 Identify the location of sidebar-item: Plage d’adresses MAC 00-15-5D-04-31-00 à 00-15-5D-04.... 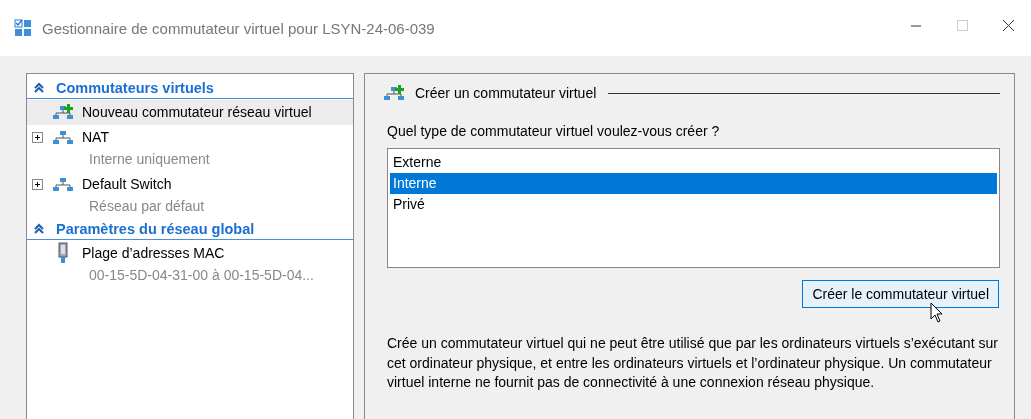
(190, 264).